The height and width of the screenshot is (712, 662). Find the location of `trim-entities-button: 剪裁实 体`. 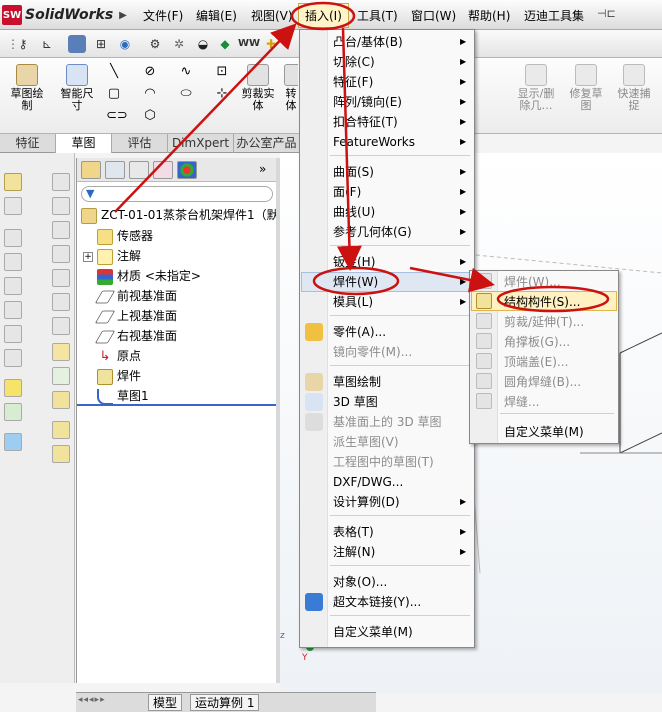

trim-entities-button: 剪裁实 体 is located at coordinates (258, 88).